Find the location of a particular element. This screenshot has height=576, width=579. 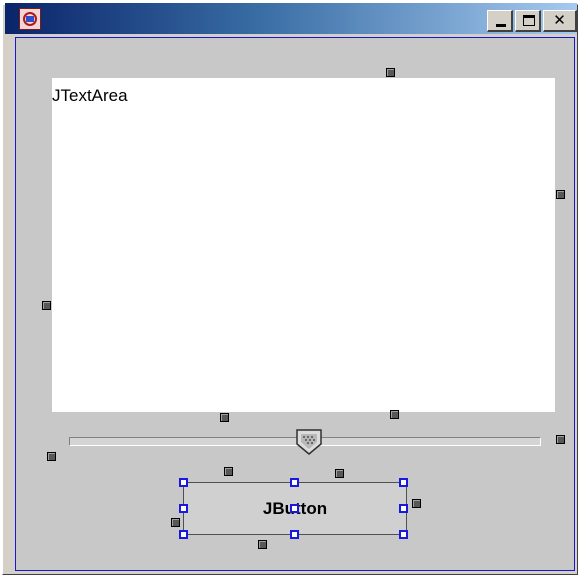

selection-handle-bottom is located at coordinates (294, 534).